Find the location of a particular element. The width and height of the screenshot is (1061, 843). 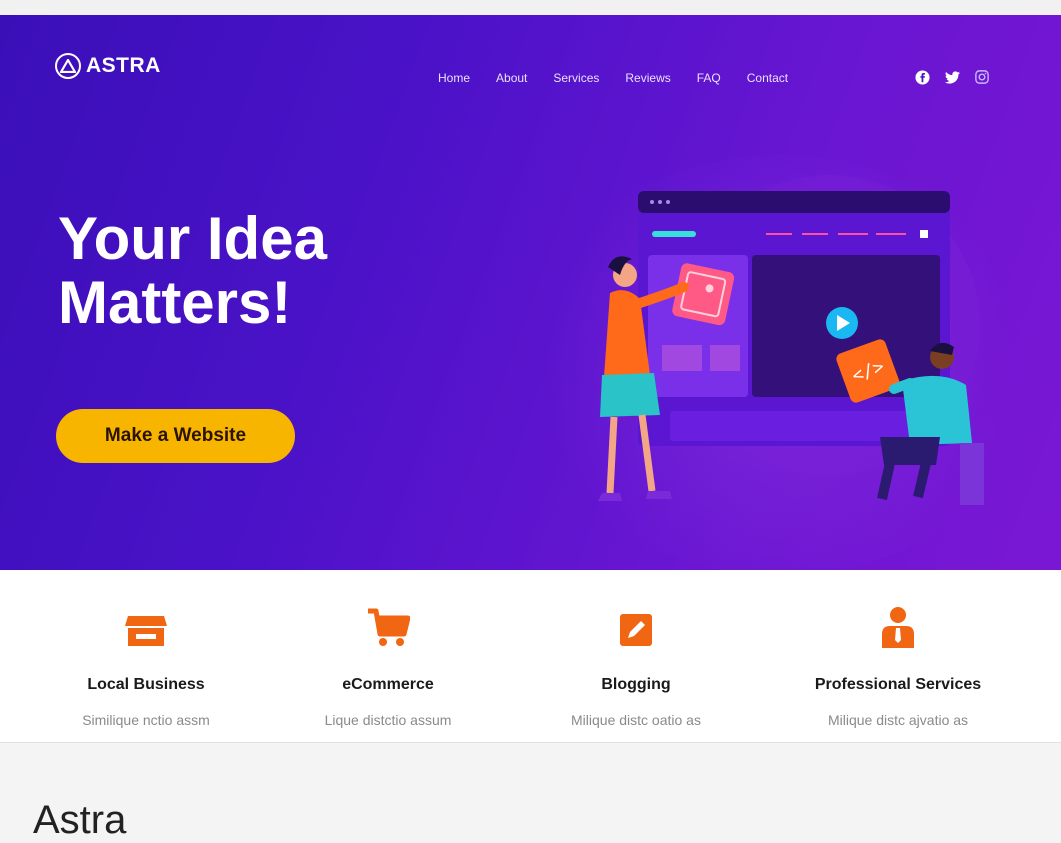

nav-about: About is located at coordinates (511, 78).